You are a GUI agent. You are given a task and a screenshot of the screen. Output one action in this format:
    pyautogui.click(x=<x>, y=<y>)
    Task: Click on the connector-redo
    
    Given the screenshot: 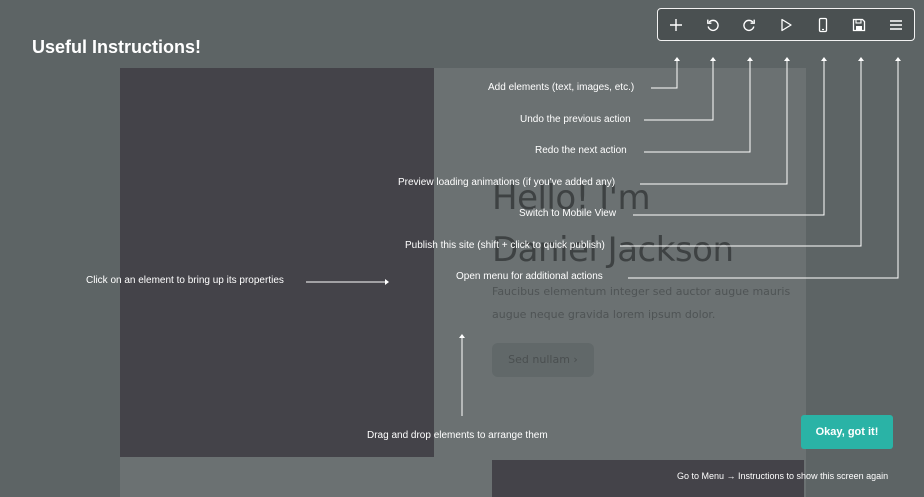 What is the action you would take?
    pyautogui.click(x=697, y=106)
    